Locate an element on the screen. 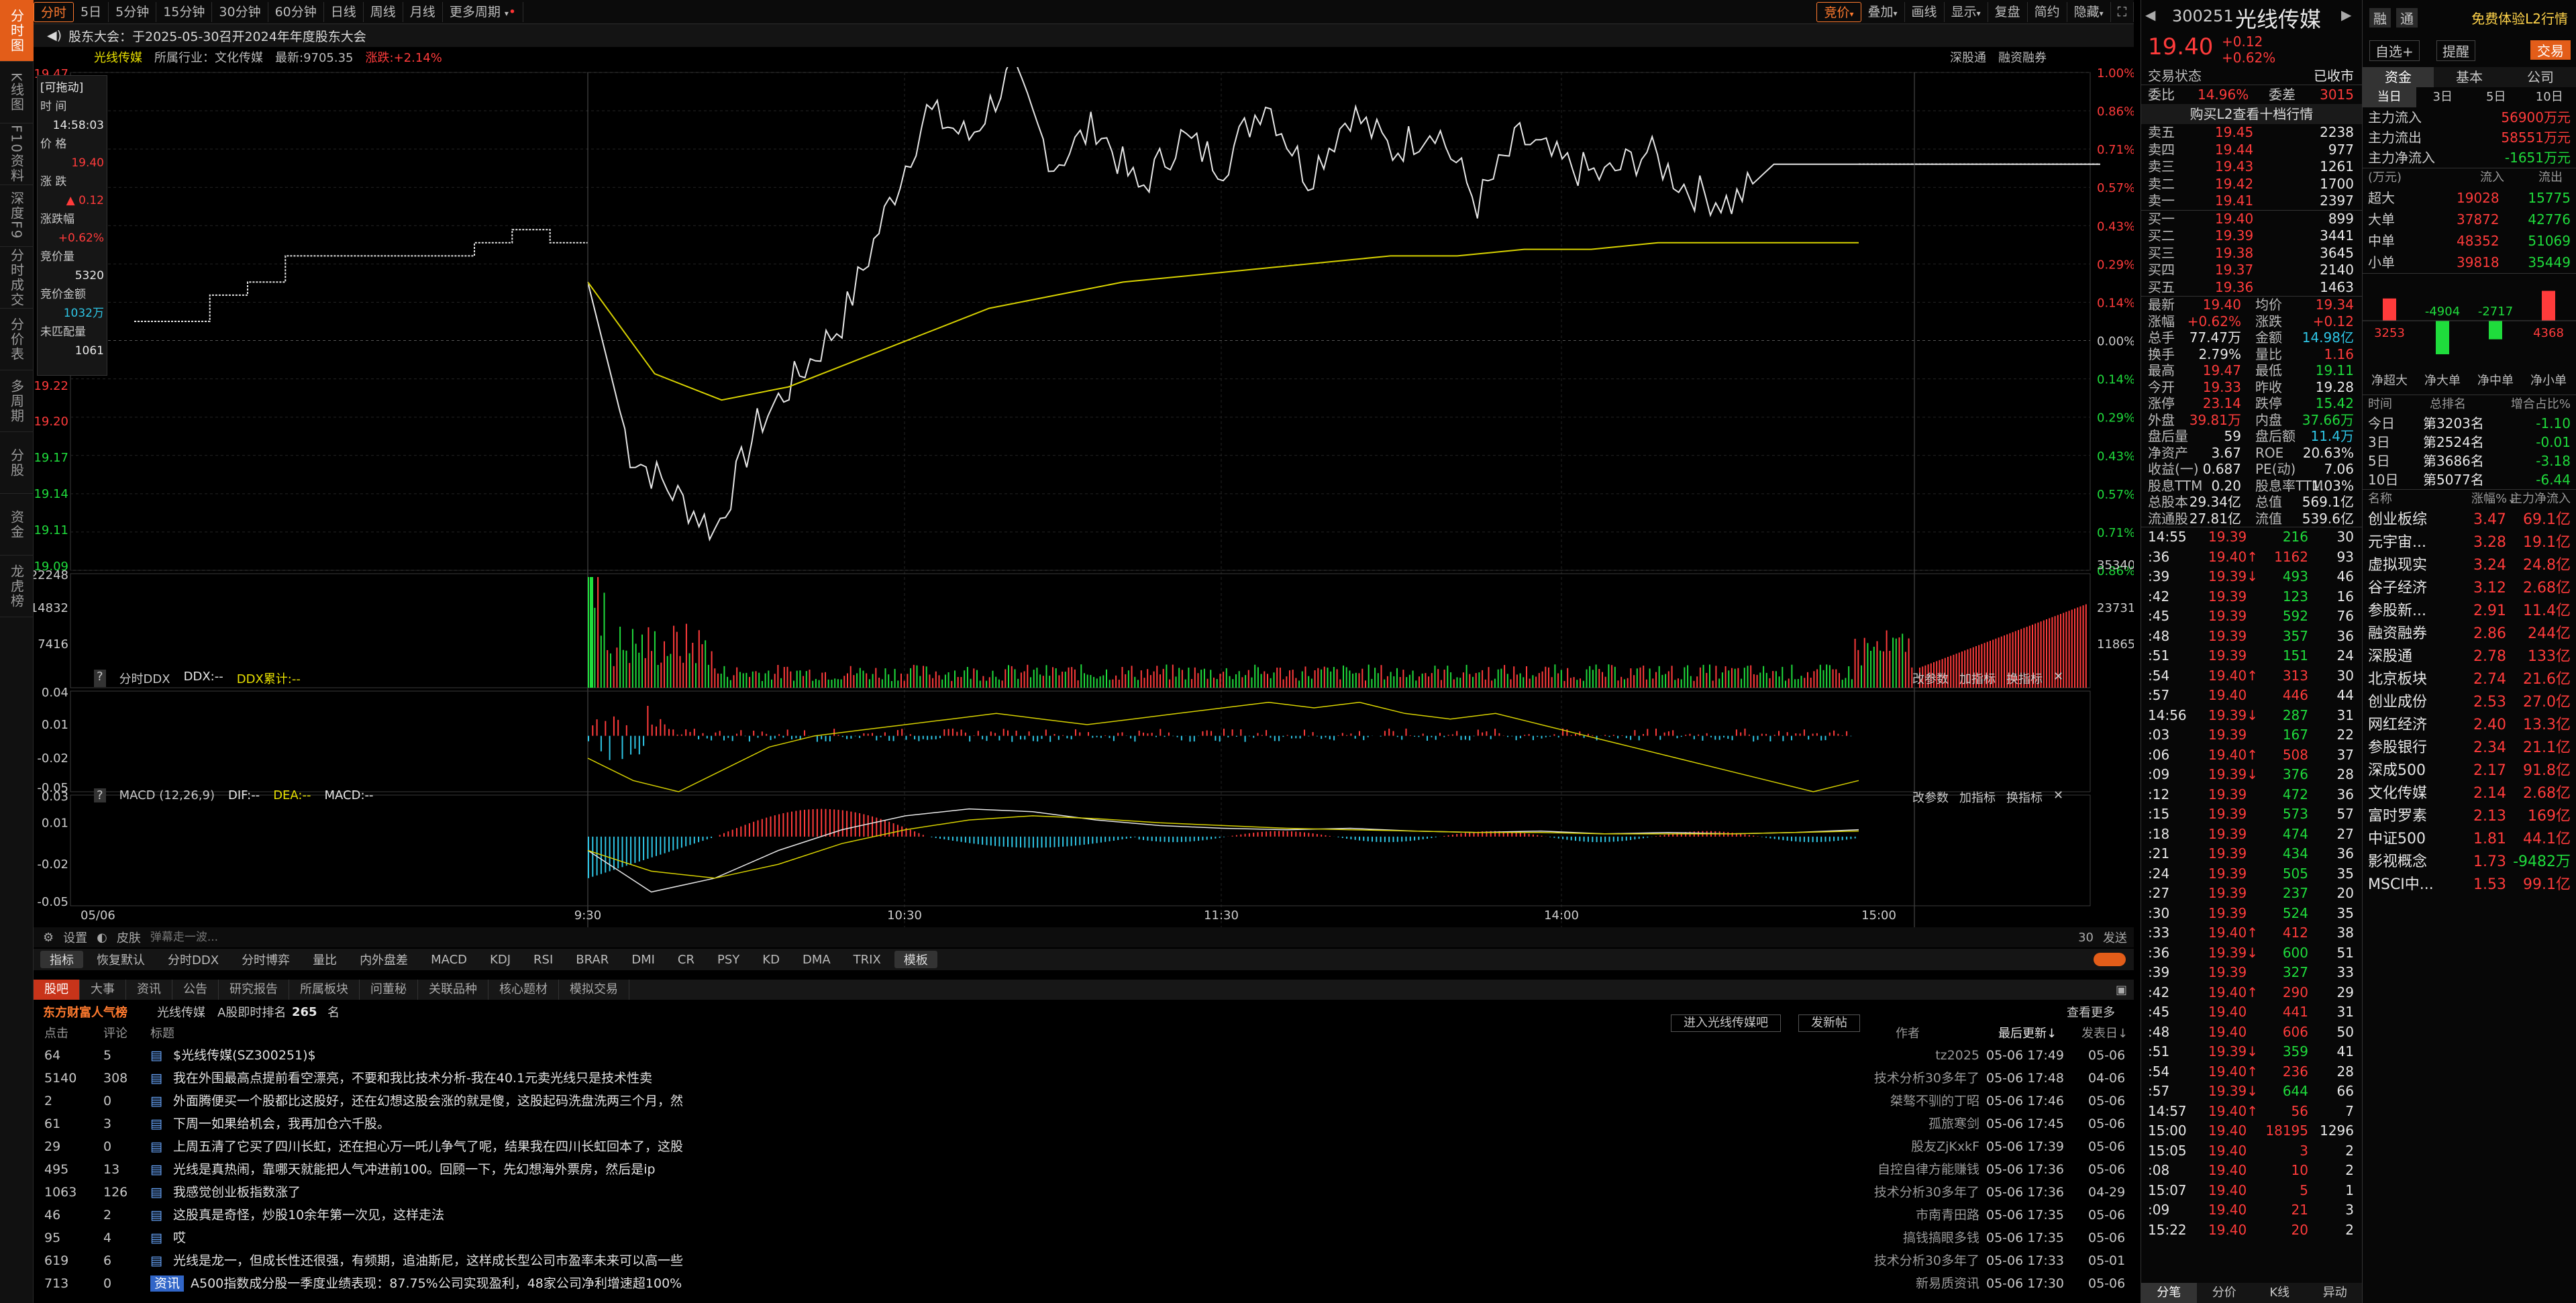  sector-name: 虚拟现实 is located at coordinates (2397, 565).